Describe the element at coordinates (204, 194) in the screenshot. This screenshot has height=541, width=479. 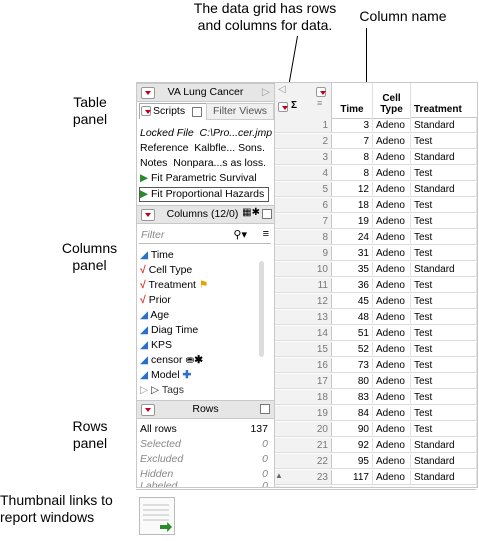
I see `script-row: ▶ Fit Proportional Hazards` at that location.